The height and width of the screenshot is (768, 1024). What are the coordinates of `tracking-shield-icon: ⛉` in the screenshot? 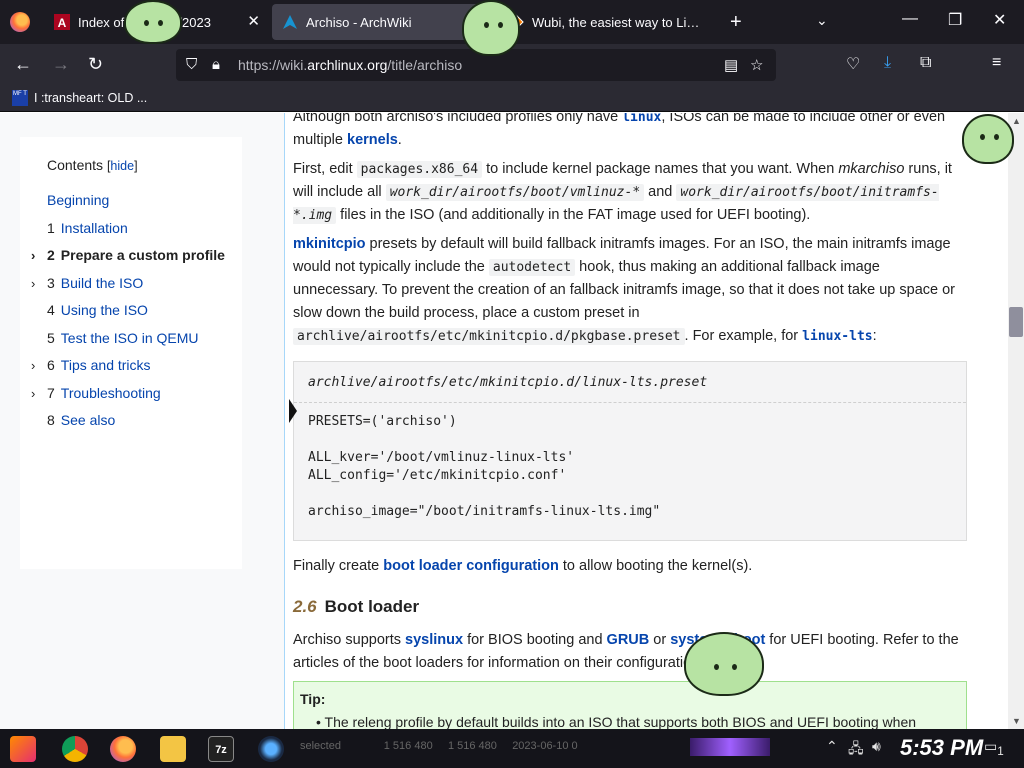 It's located at (191, 64).